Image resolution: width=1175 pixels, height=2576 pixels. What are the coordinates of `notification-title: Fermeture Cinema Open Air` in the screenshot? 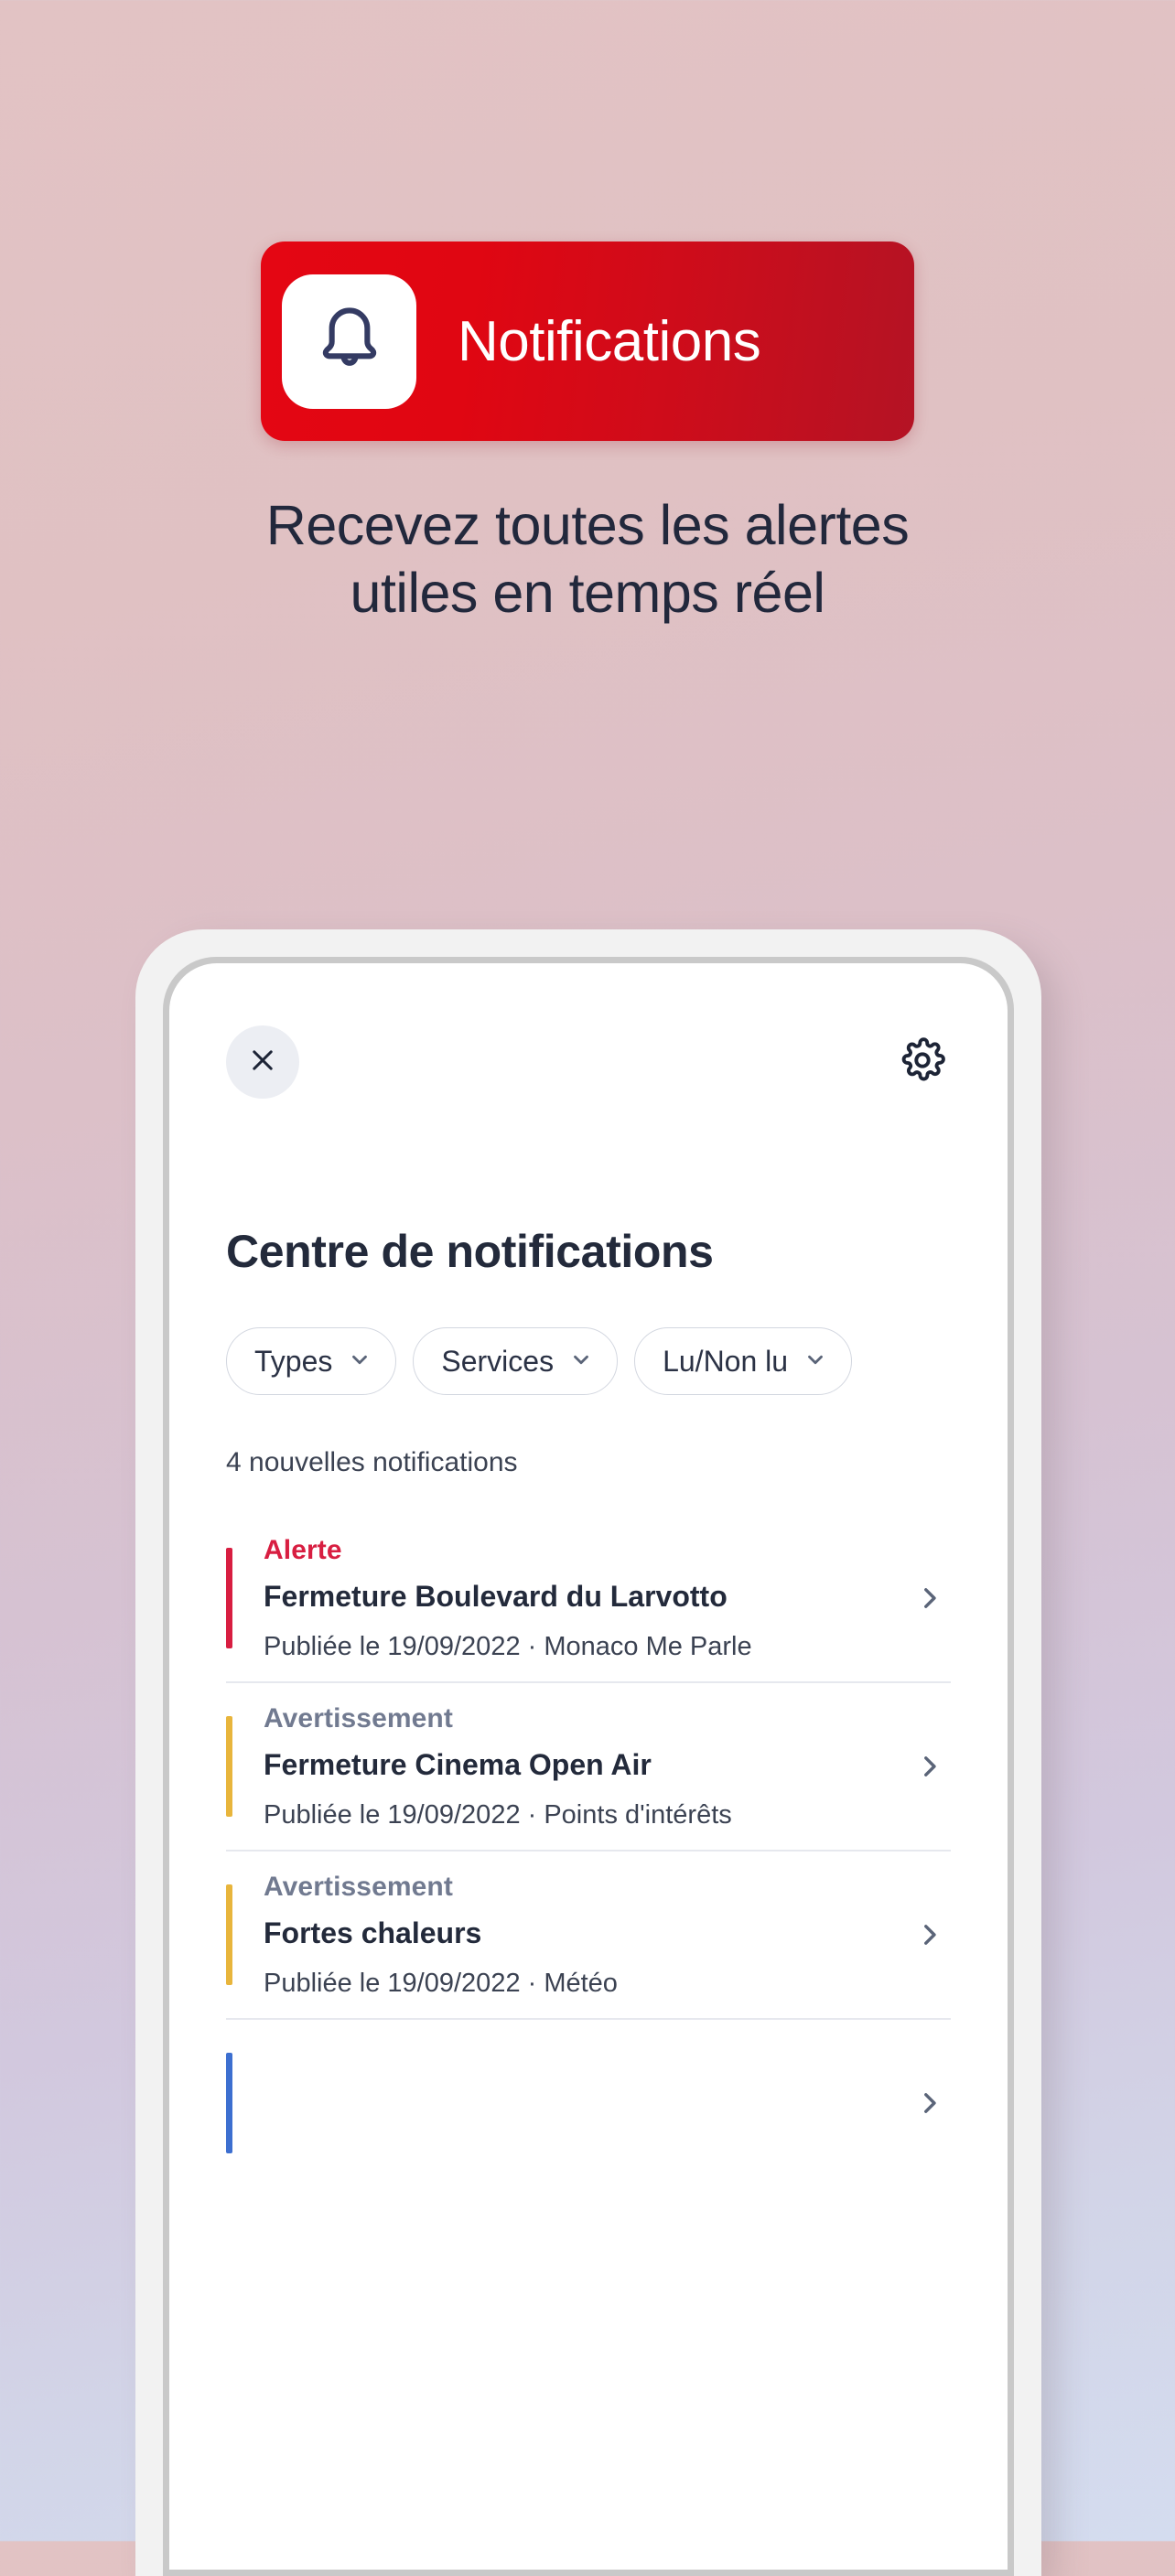 It's located at (458, 1764).